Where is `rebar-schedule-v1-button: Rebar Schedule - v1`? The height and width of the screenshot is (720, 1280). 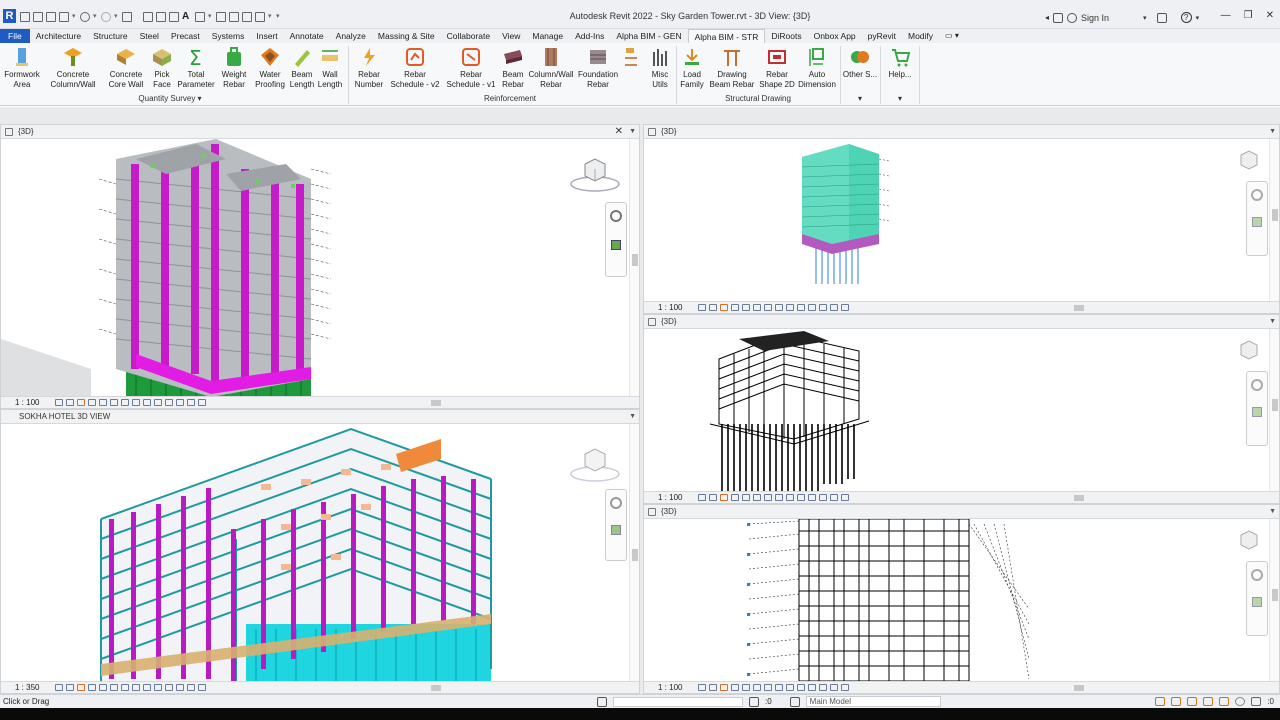
rebar-schedule-v1-button: Rebar Schedule - v1 is located at coordinates (471, 68).